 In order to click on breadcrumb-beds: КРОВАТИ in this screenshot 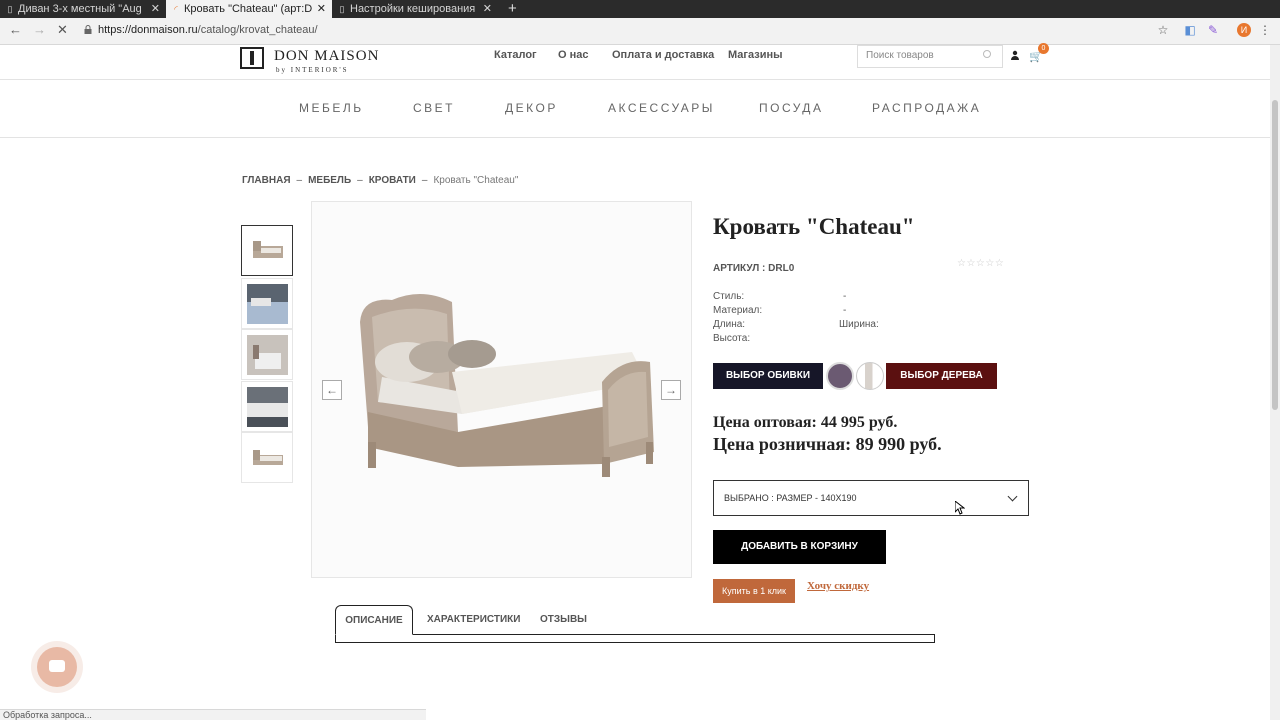, I will do `click(392, 180)`.